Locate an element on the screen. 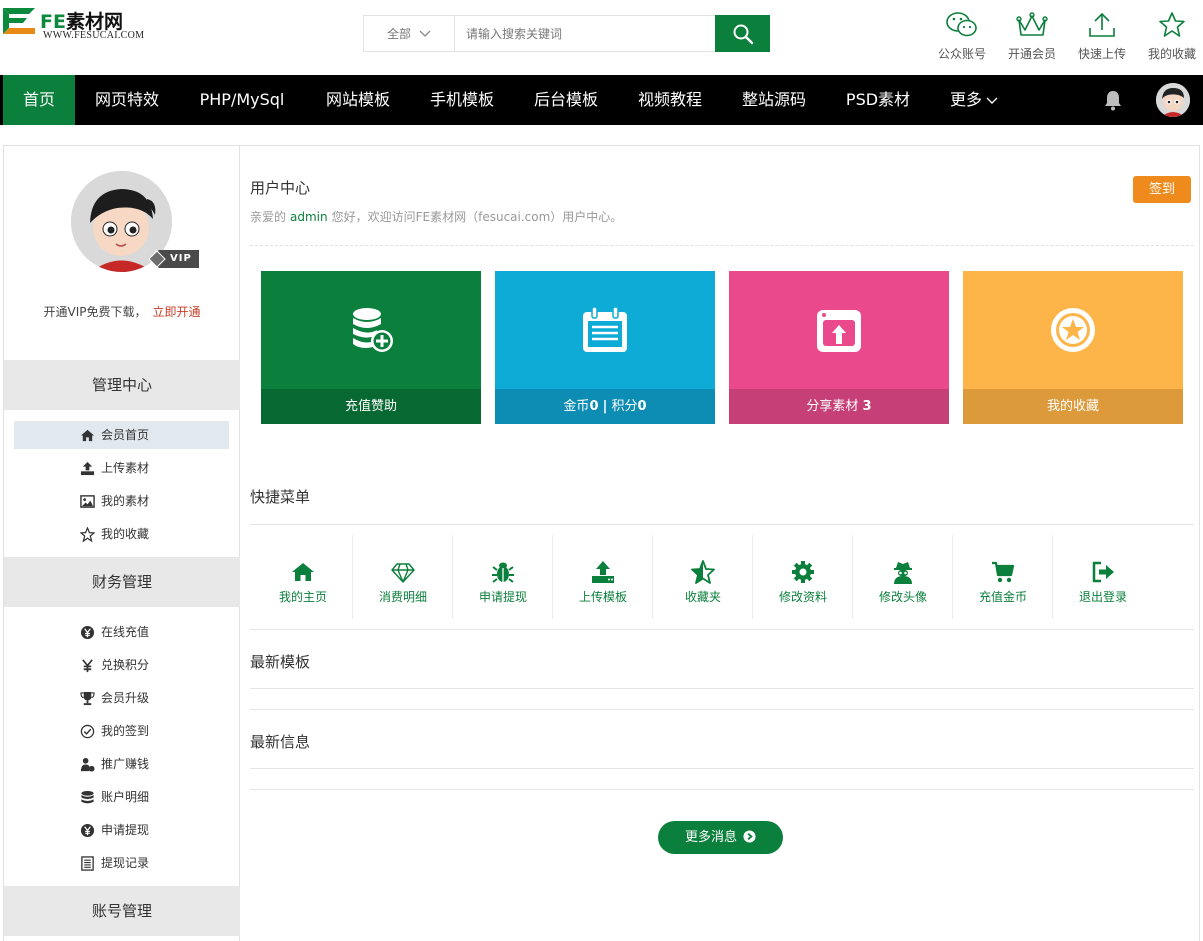 This screenshot has height=941, width=1203. shortcut-apply-withdraw: 申请提现 is located at coordinates (503, 577).